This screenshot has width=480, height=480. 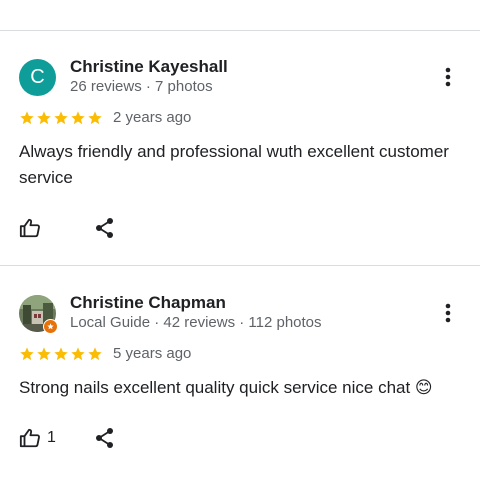 What do you see at coordinates (44, 438) in the screenshot?
I see `like-button: 1` at bounding box center [44, 438].